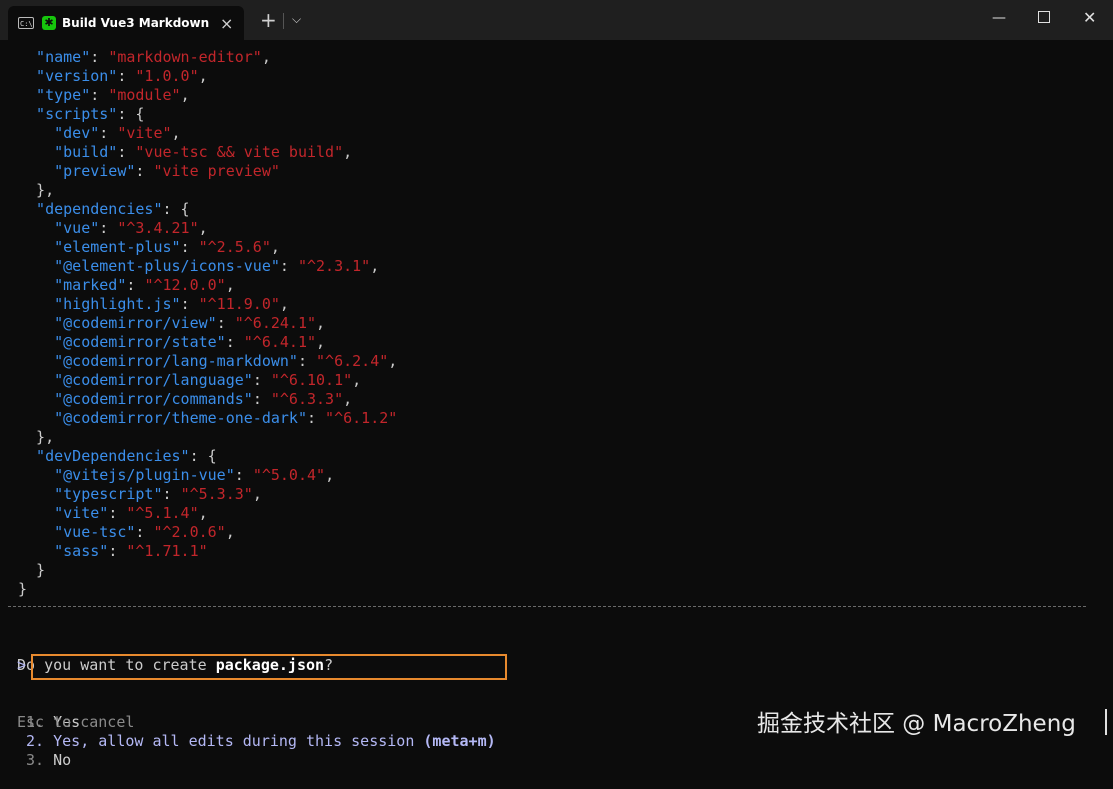 The height and width of the screenshot is (789, 1113). I want to click on json-value: "^11.9.0", so click(239, 304).